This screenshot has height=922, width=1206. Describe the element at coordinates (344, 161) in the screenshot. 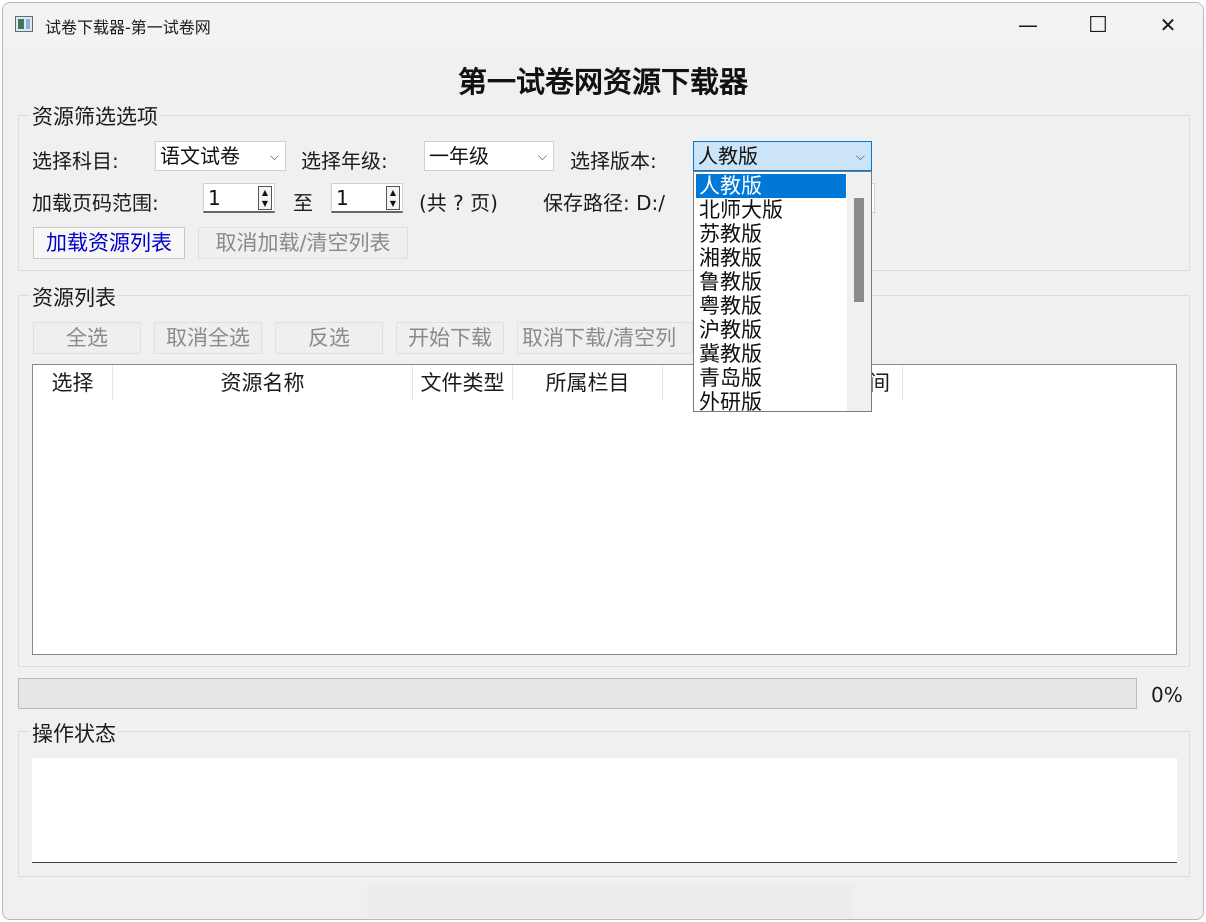

I see `grade-label: 选择年级:` at that location.